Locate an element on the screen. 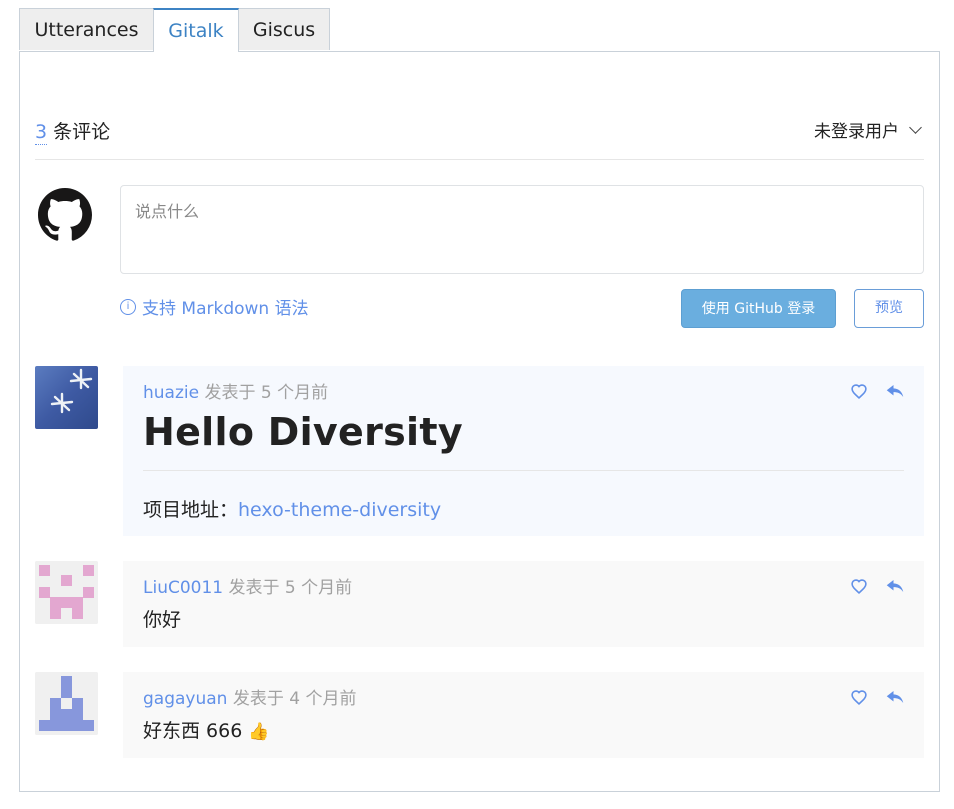  tab-utterances: Utterances is located at coordinates (86, 29).